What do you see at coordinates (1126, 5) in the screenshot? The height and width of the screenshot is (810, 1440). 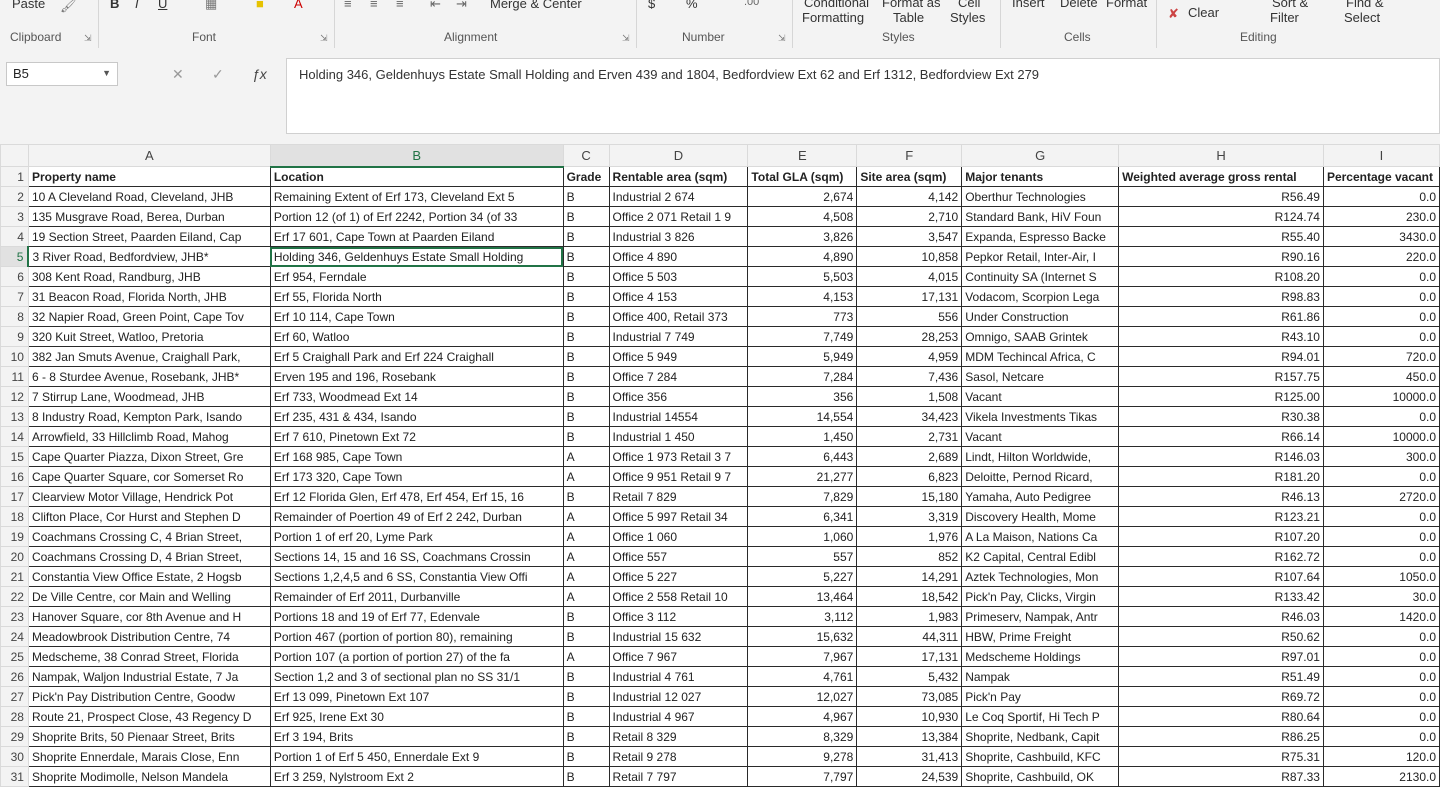 I see `format-button: Format` at bounding box center [1126, 5].